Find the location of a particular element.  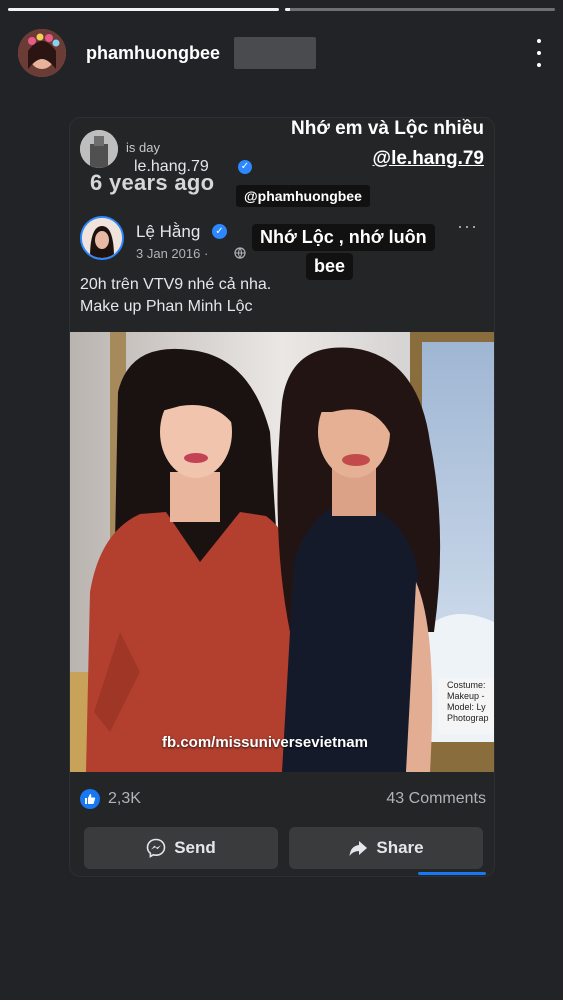

more-vertical-icon is located at coordinates (539, 53).